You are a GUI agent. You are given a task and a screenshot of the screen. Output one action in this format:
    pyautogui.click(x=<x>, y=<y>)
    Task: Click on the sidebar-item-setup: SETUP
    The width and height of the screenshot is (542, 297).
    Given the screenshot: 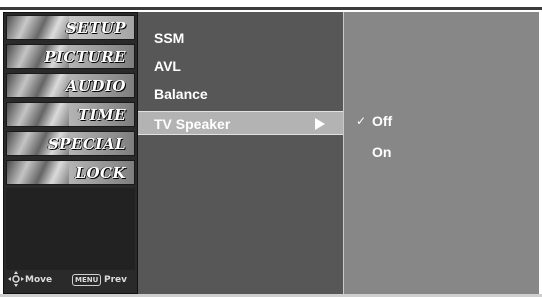 What is the action you would take?
    pyautogui.click(x=70, y=27)
    